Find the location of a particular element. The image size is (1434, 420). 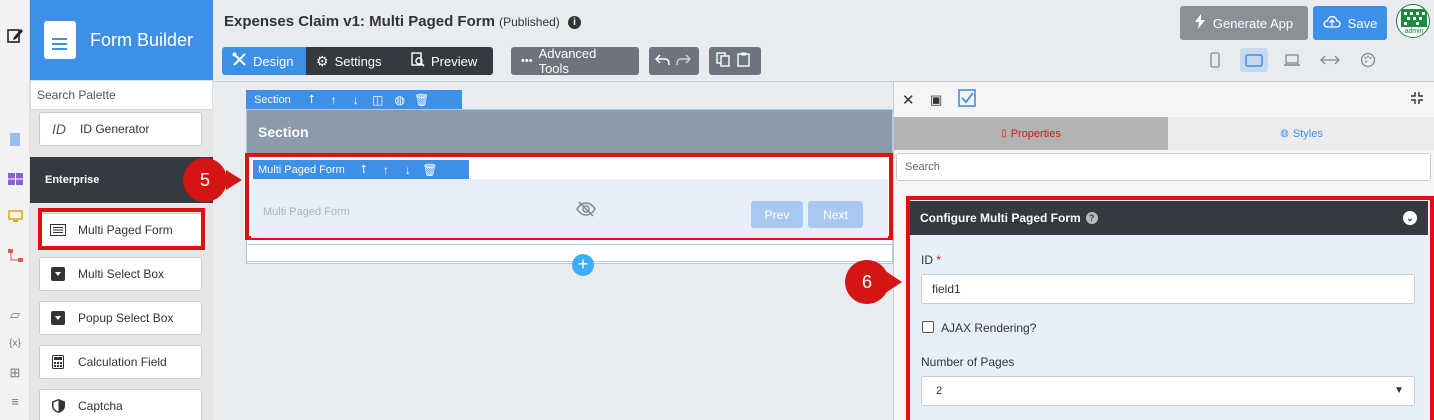

form-title-text: Expenses Claim v1: Multi Paged Form is located at coordinates (359, 21).